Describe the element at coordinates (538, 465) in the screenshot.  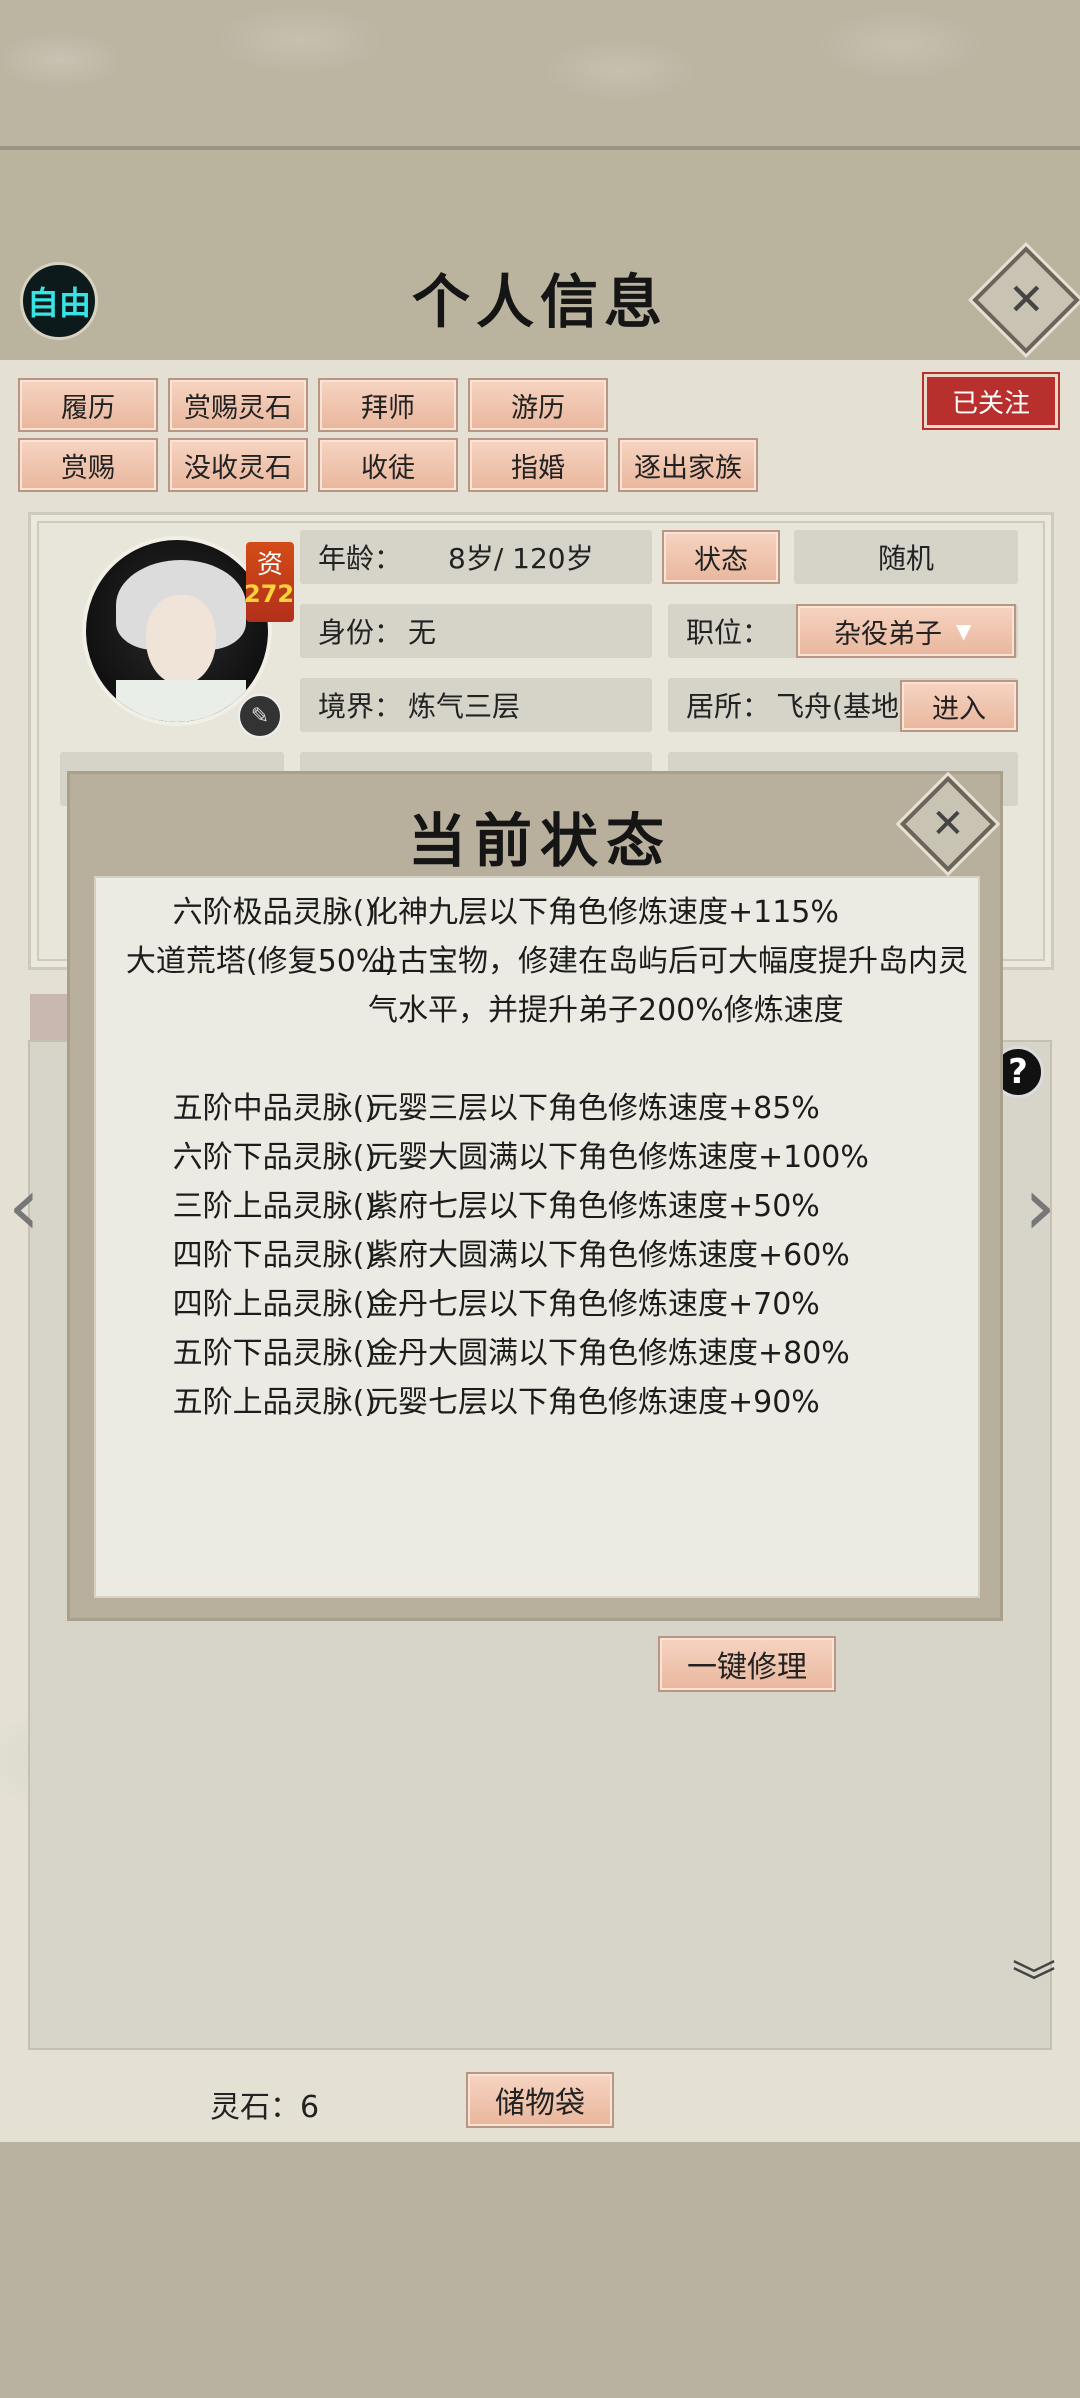
I see `arrange-marriage-button: 指婚` at that location.